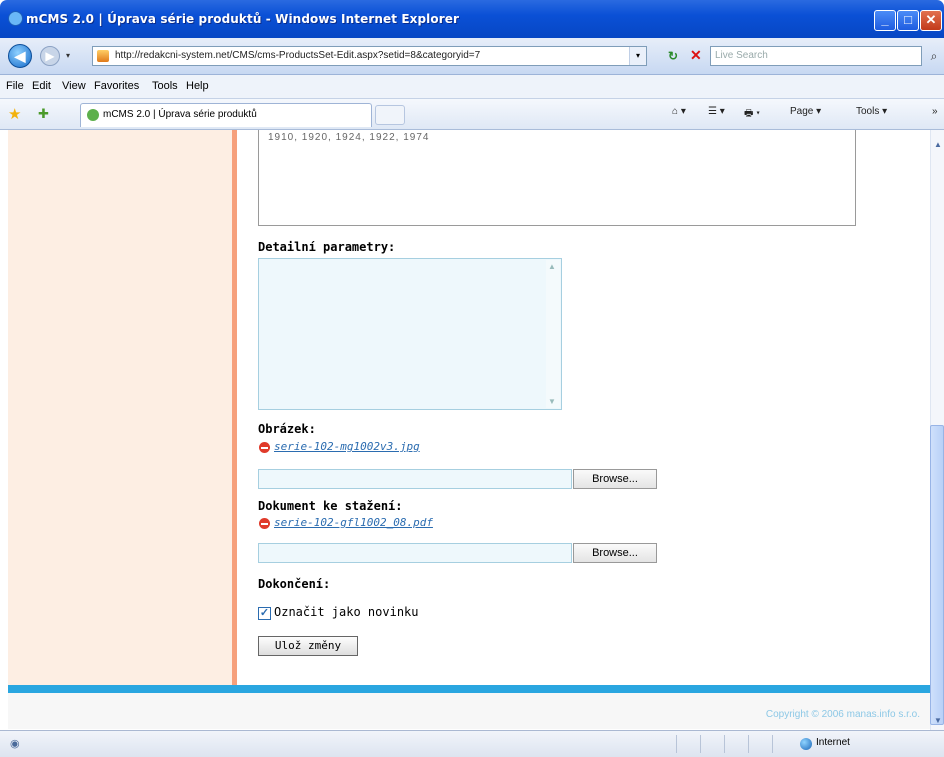  What do you see at coordinates (180, 114) in the screenshot?
I see `tab-label: mCMS 2.0 | Úprava série produktů` at bounding box center [180, 114].